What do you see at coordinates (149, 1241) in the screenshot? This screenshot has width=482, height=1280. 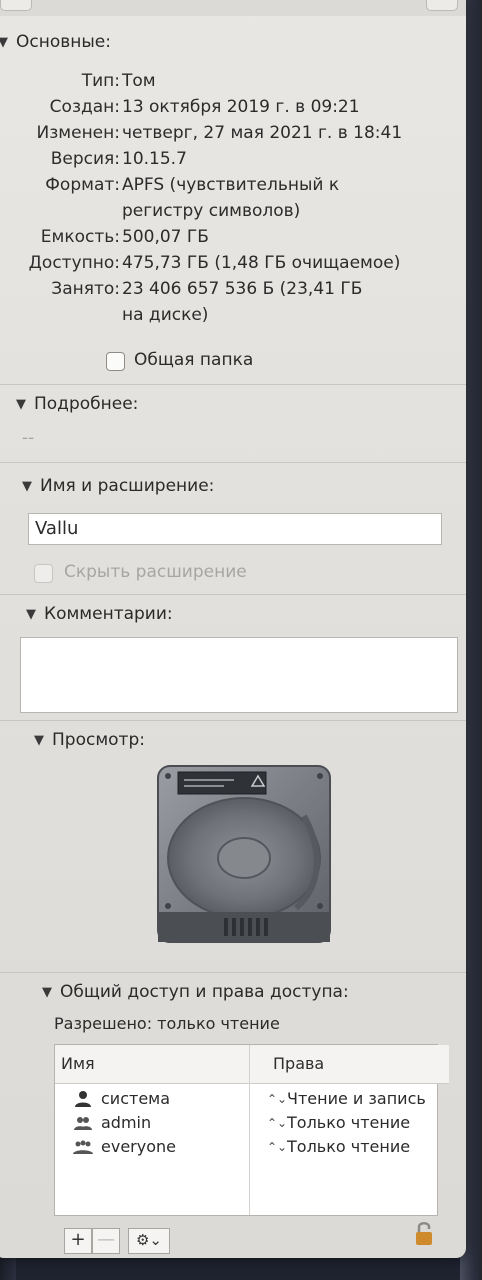 I see `action-menu-button: ⚙︎⌄` at bounding box center [149, 1241].